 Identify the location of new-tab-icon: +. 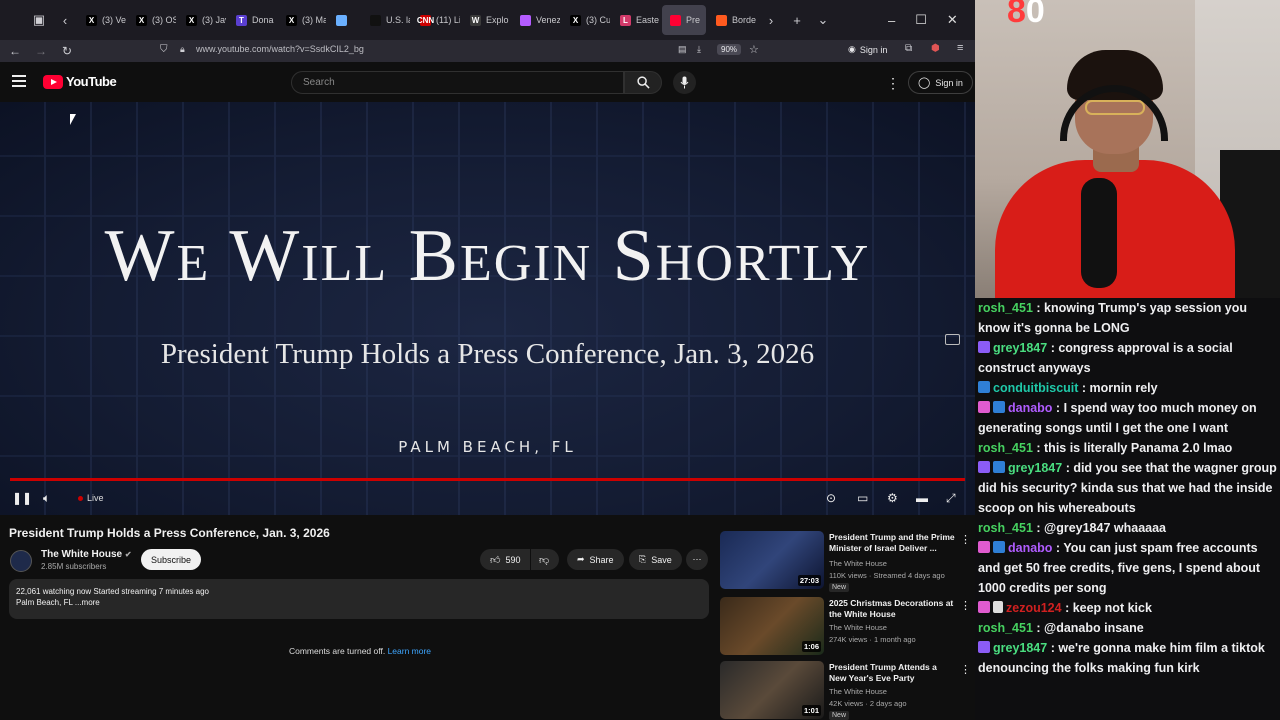
(797, 20).